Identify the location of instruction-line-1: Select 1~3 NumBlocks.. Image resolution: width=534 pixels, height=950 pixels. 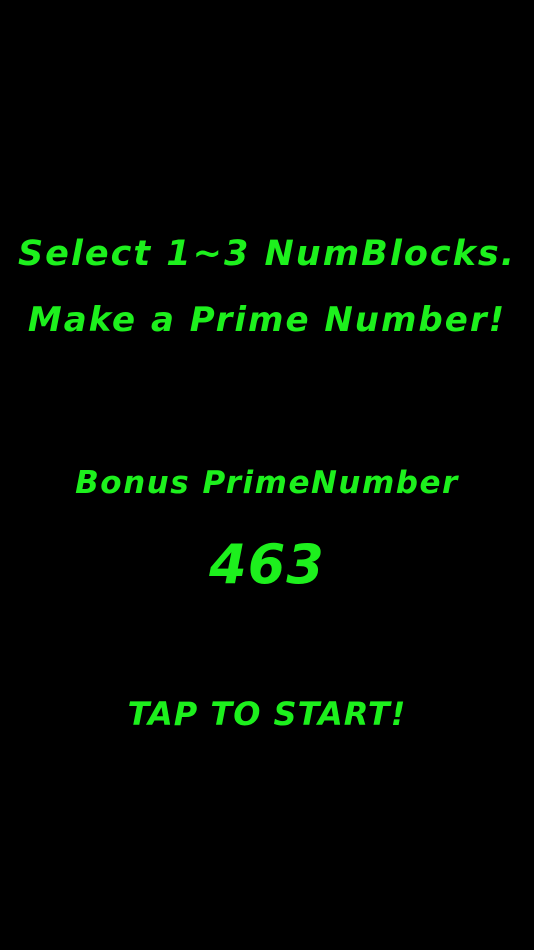
(267, 254).